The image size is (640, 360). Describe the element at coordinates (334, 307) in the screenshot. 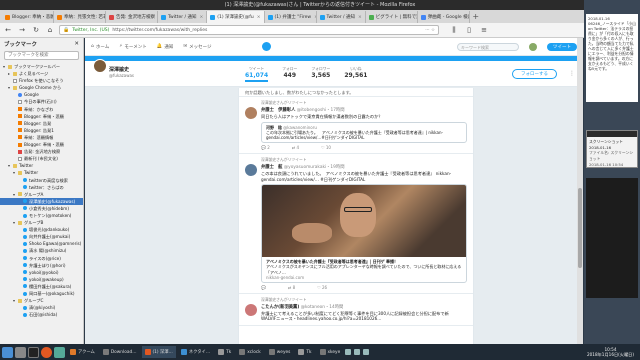

I see `tweet-time: ・14時間` at that location.